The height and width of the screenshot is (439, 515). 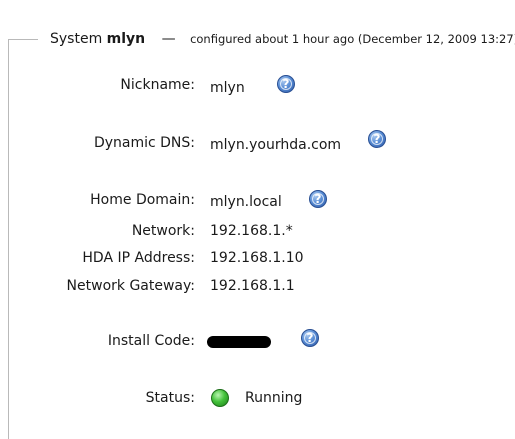 I want to click on network-gateway-row: Network Gateway: 192.168.1.1, so click(x=257, y=286).